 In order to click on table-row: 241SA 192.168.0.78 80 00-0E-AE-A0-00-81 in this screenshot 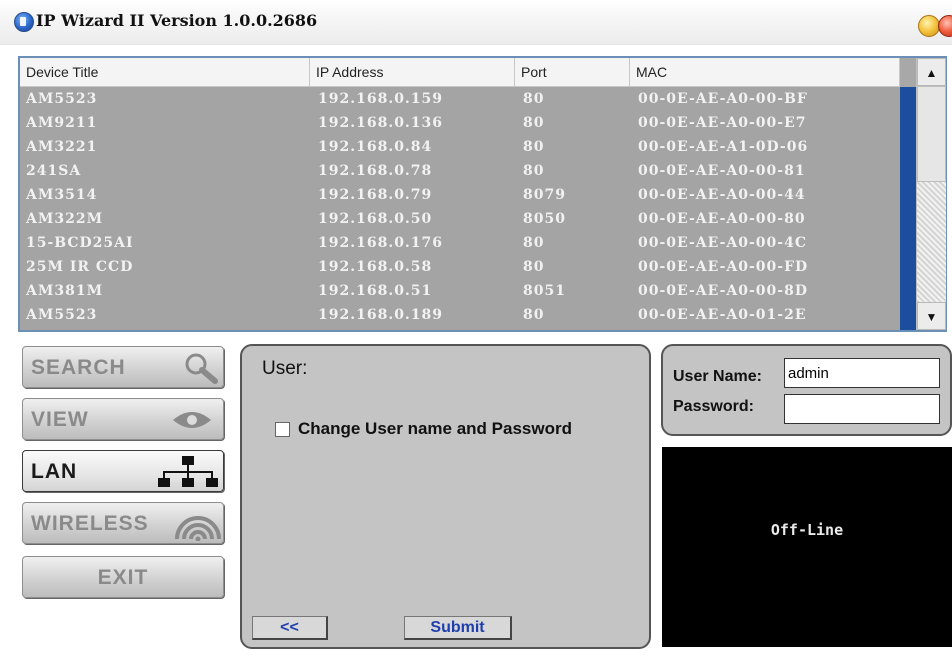, I will do `click(460, 171)`.